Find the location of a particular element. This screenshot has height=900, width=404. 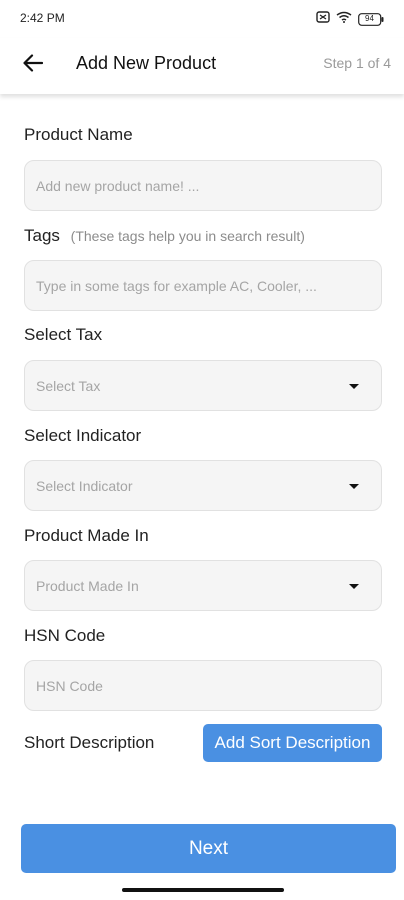

product-name-input is located at coordinates (203, 185).